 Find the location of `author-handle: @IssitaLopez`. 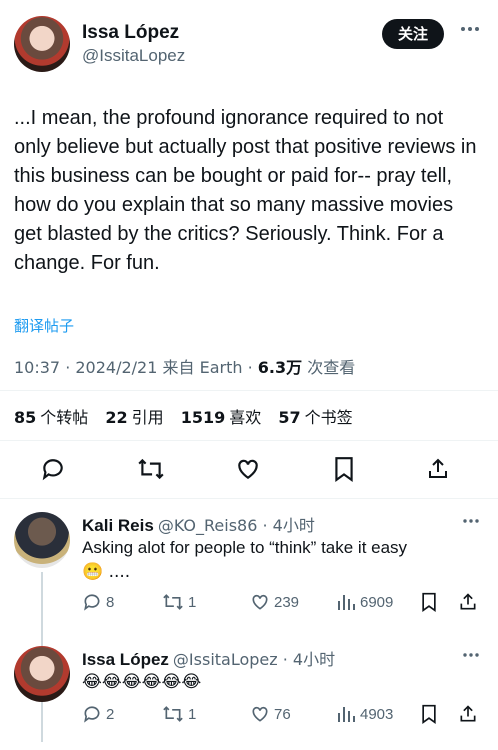

author-handle: @IssitaLopez is located at coordinates (133, 56).